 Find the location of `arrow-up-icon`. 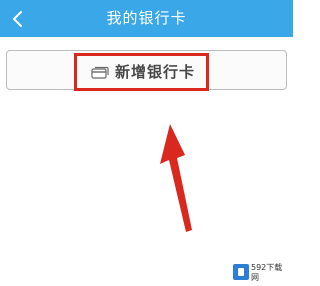

arrow-up-icon is located at coordinates (176, 178).